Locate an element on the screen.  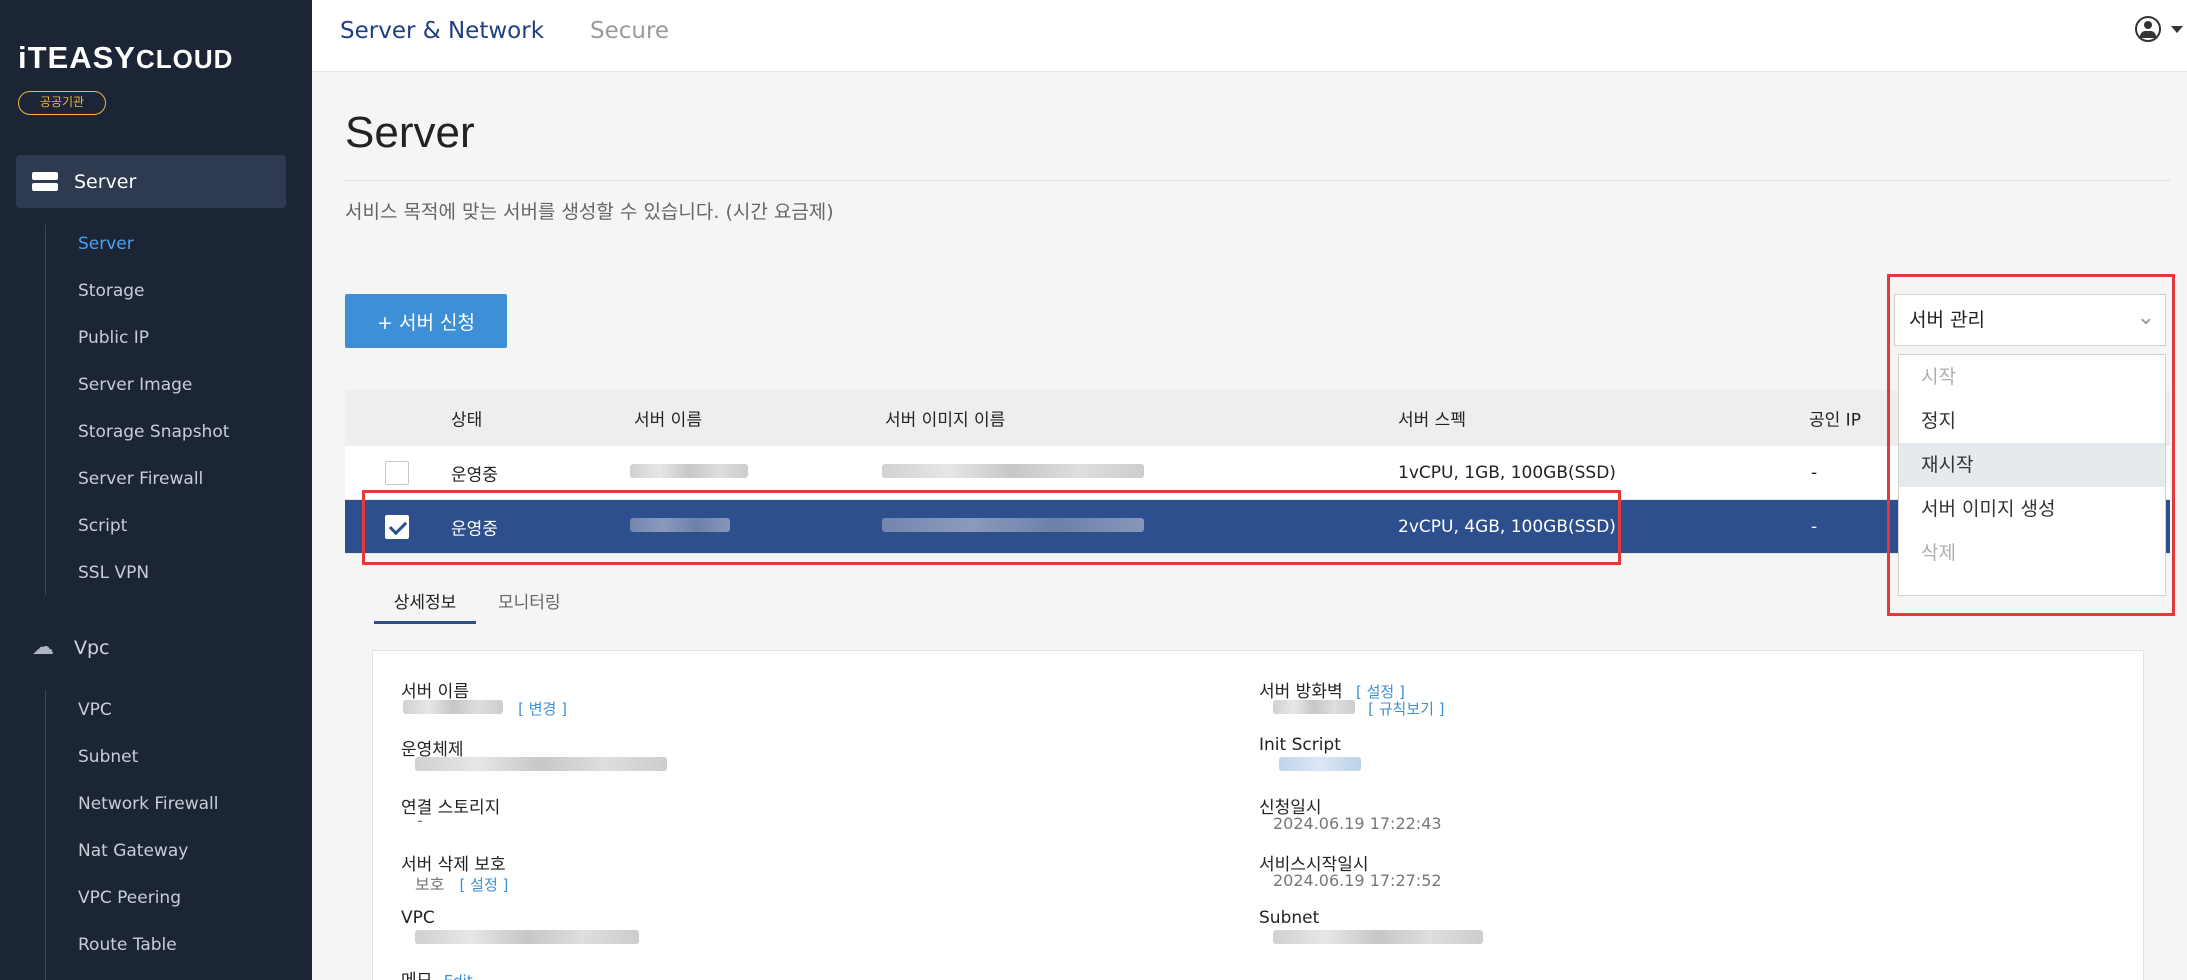
field-subnet-label: Subnet is located at coordinates (1289, 918).